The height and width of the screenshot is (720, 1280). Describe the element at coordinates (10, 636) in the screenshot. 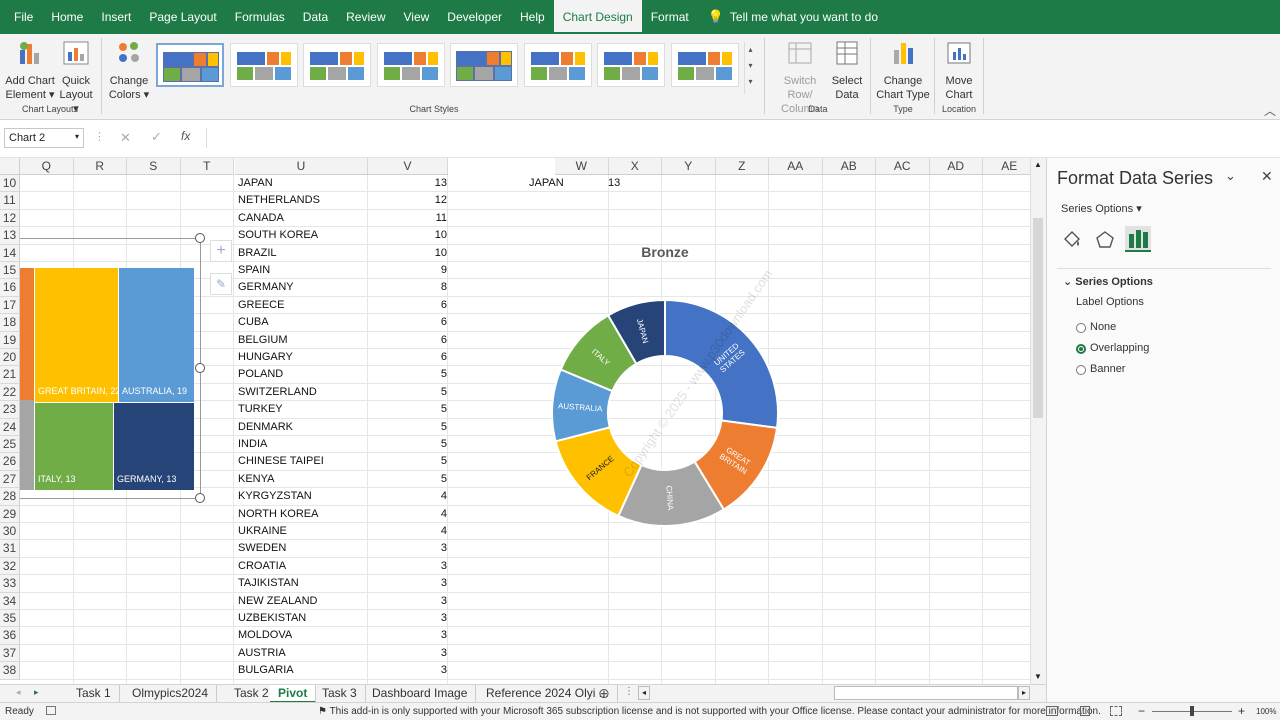

I see `row-header-36: 36` at that location.